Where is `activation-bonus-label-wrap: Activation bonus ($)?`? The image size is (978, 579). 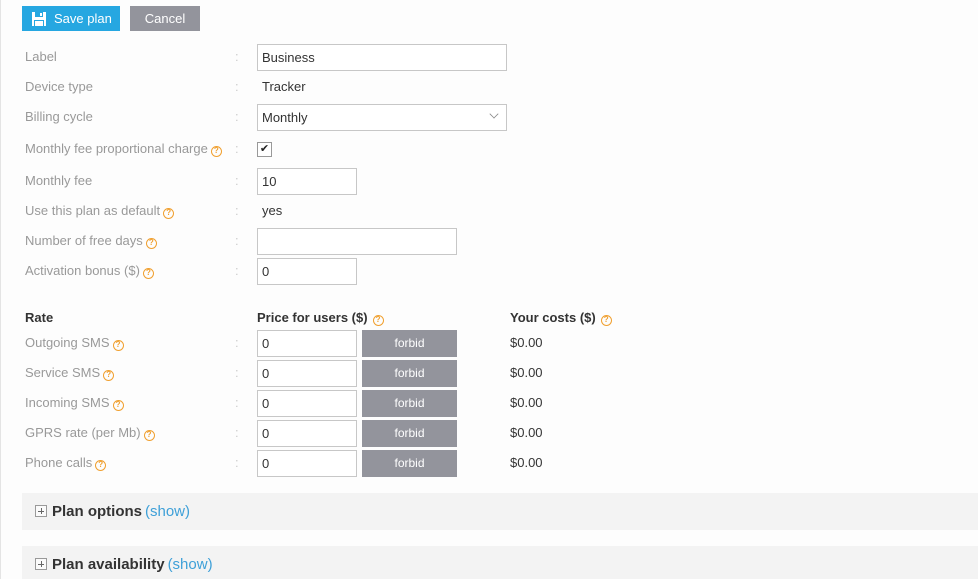
activation-bonus-label-wrap: Activation bonus ($)? is located at coordinates (89, 271).